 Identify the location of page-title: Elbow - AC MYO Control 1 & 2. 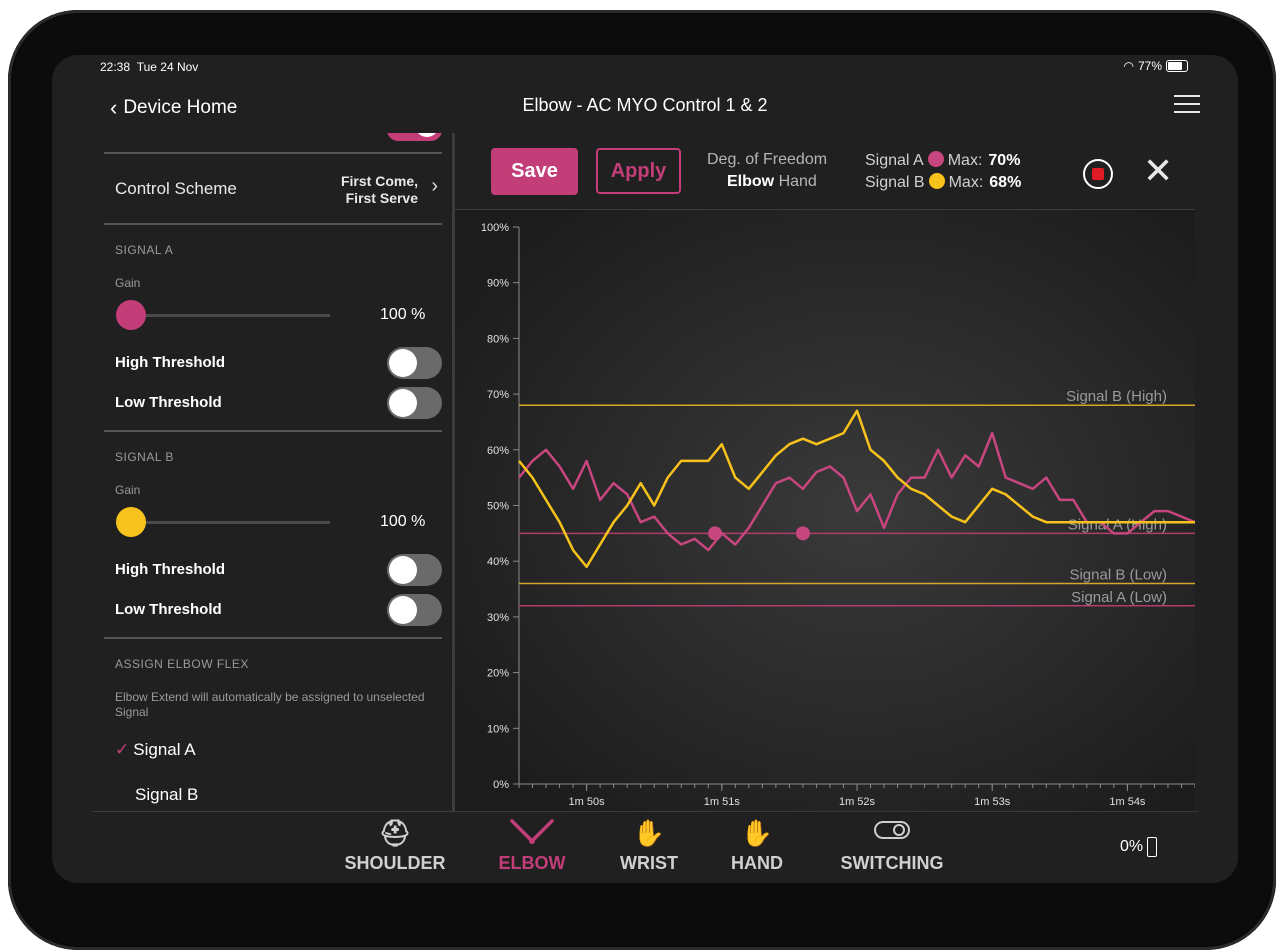
(645, 105).